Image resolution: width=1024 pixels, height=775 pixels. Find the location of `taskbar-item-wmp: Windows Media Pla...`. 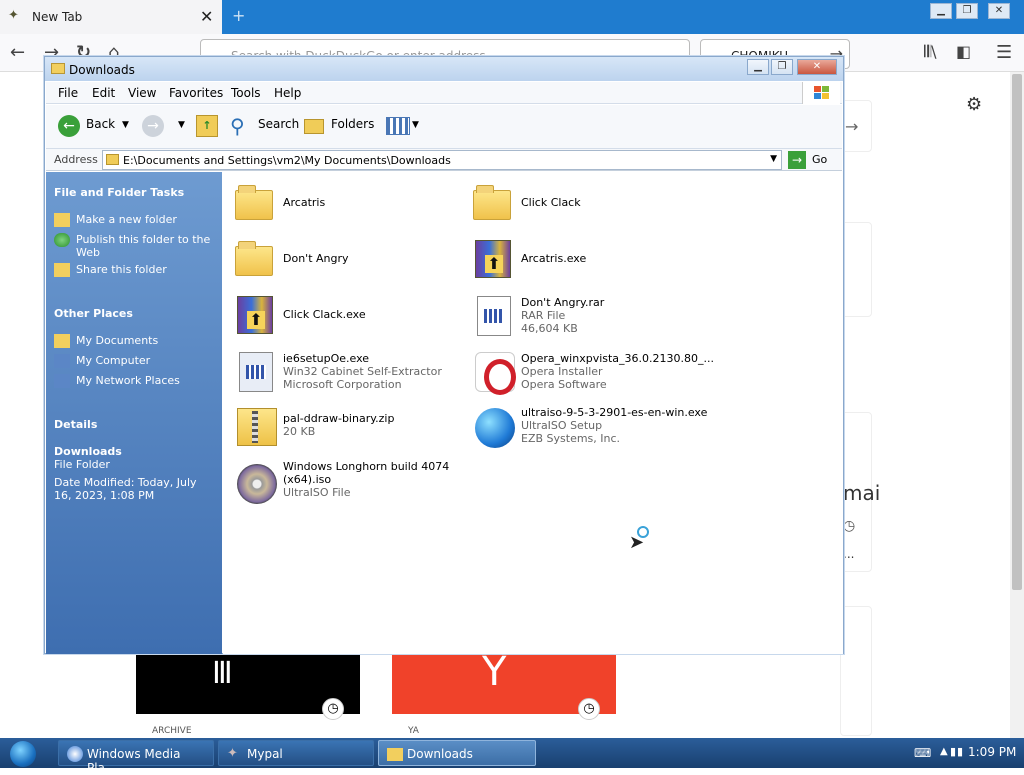

taskbar-item-wmp: Windows Media Pla... is located at coordinates (136, 757).